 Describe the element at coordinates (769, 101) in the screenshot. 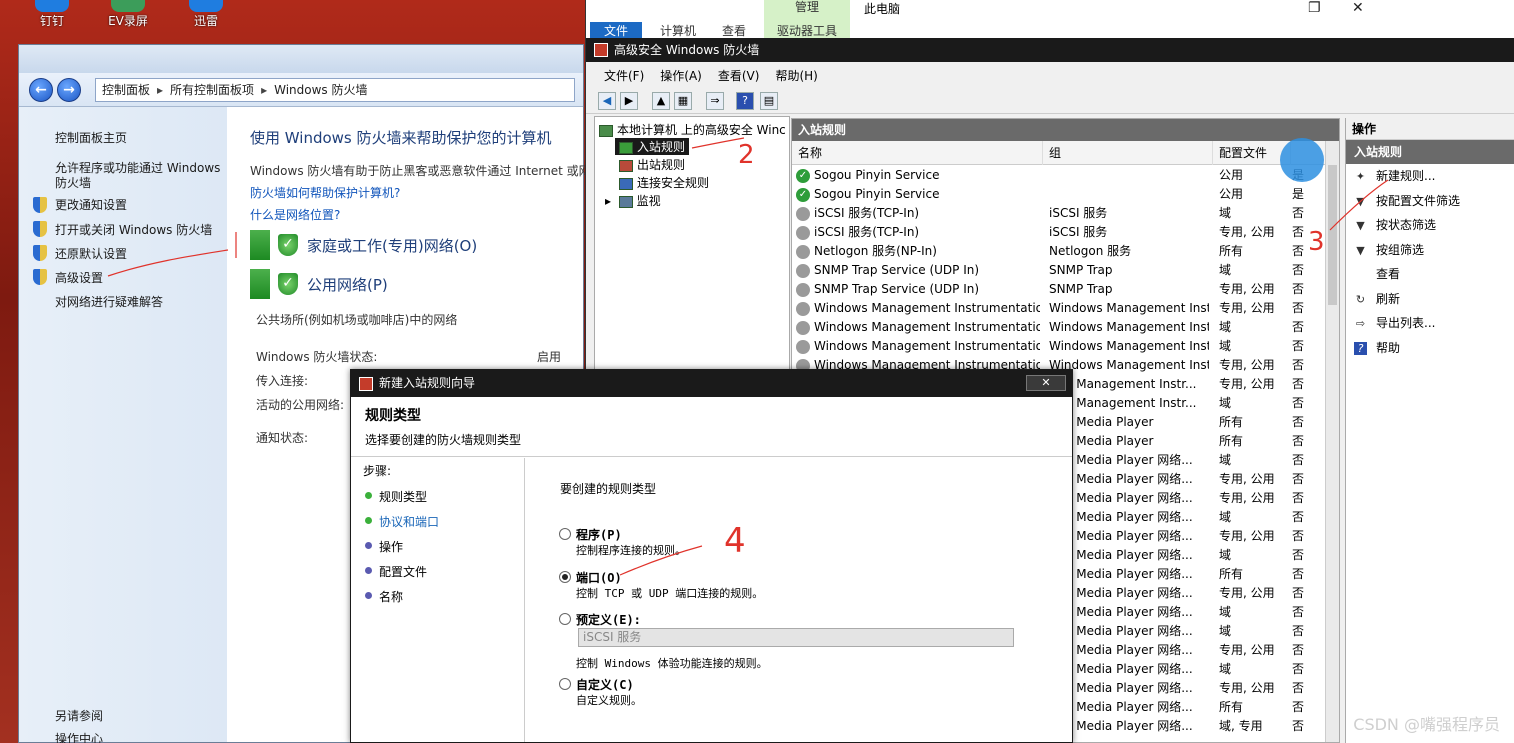

I see `properties-icon: ▤` at that location.